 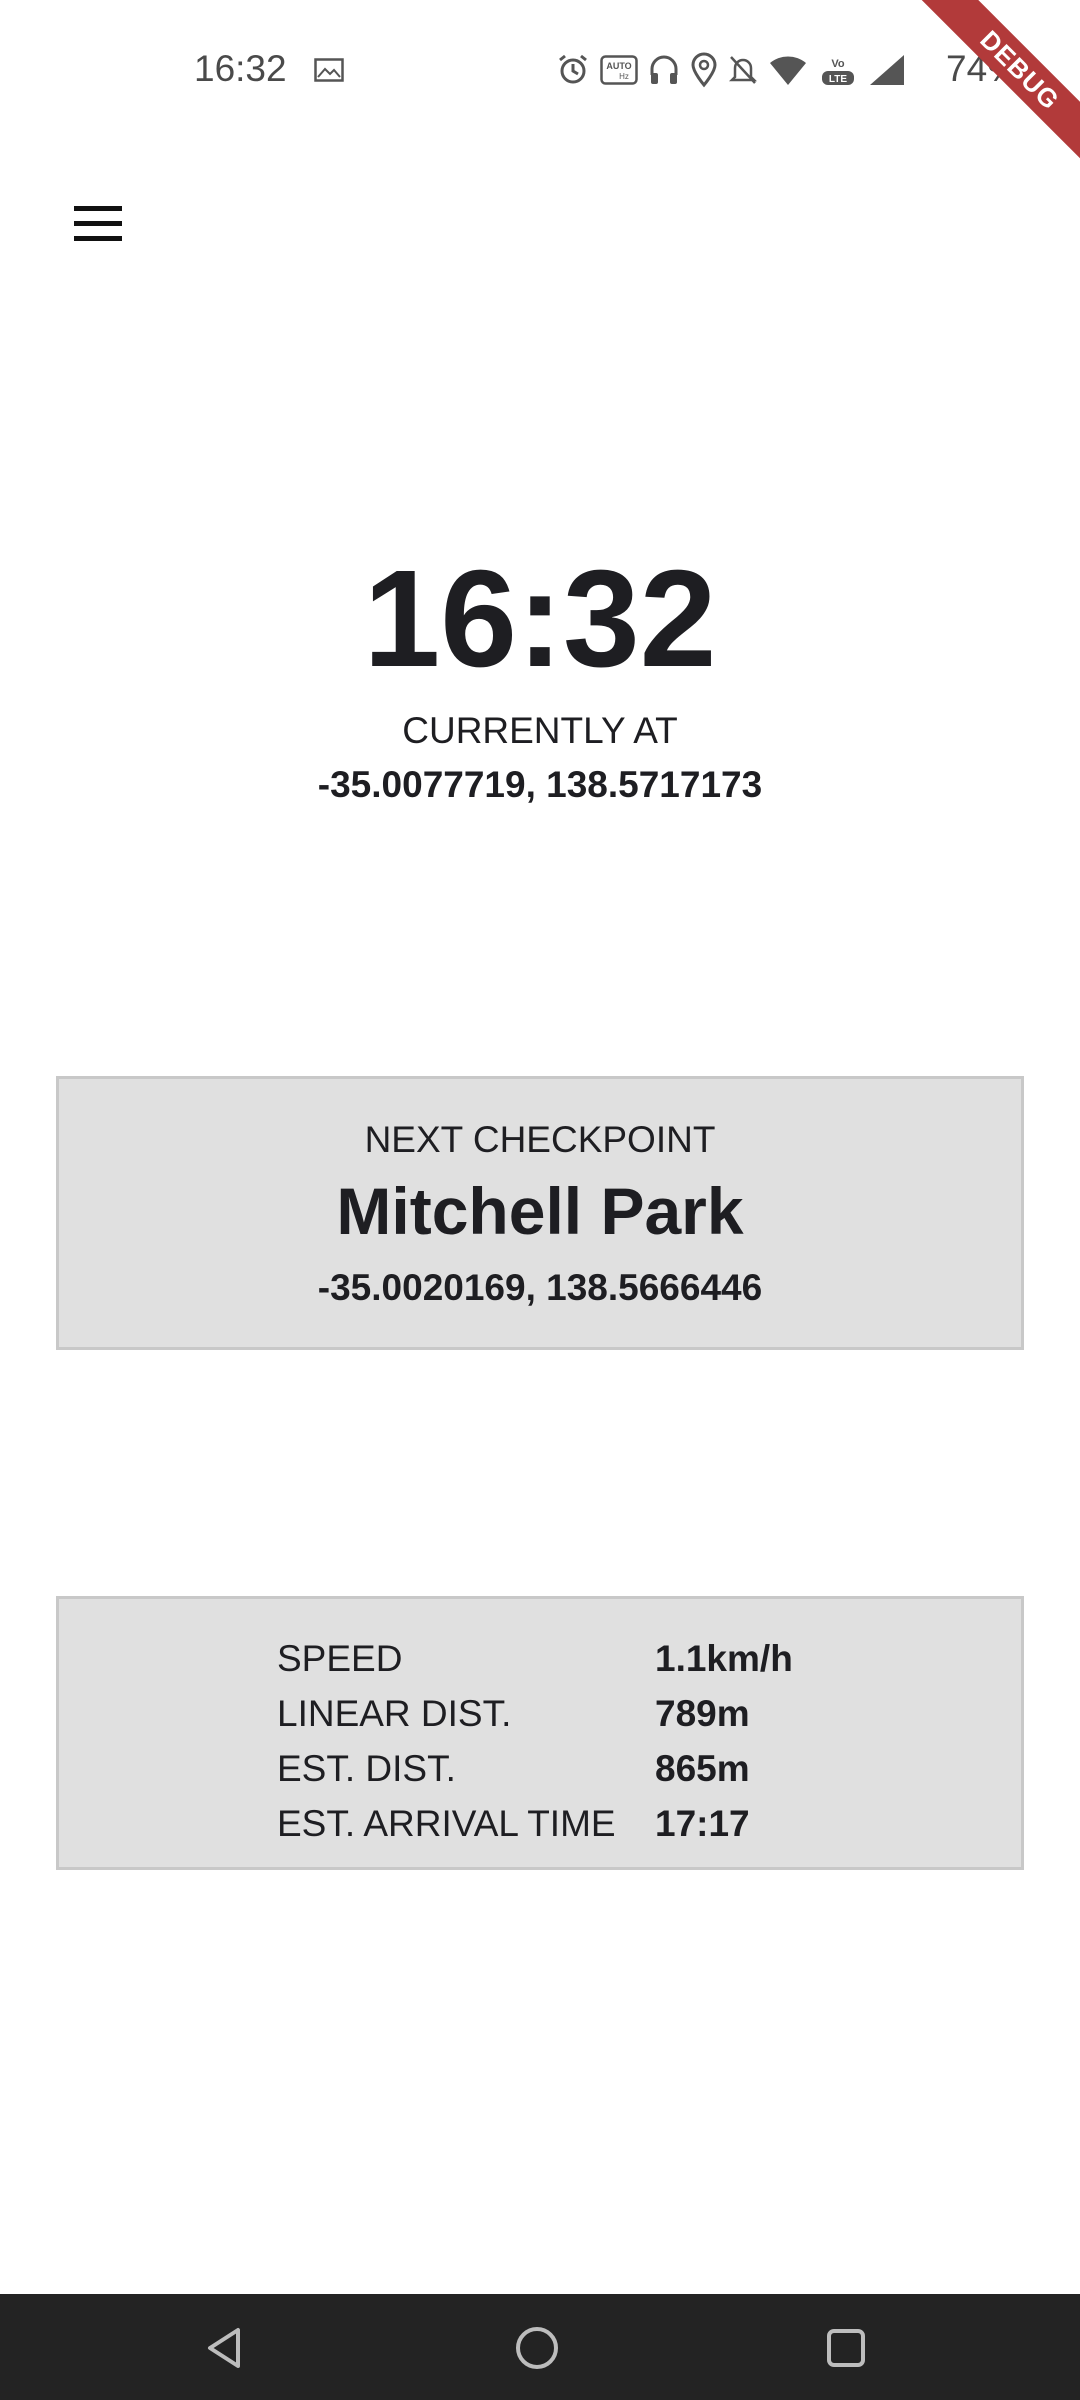 What do you see at coordinates (540, 619) in the screenshot?
I see `clock: 16:32` at bounding box center [540, 619].